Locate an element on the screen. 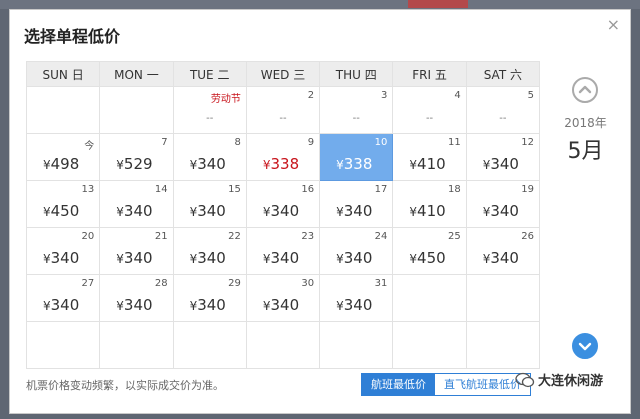 This screenshot has width=640, height=419. calendar-day-cell: 10 ¥338 is located at coordinates (356, 157).